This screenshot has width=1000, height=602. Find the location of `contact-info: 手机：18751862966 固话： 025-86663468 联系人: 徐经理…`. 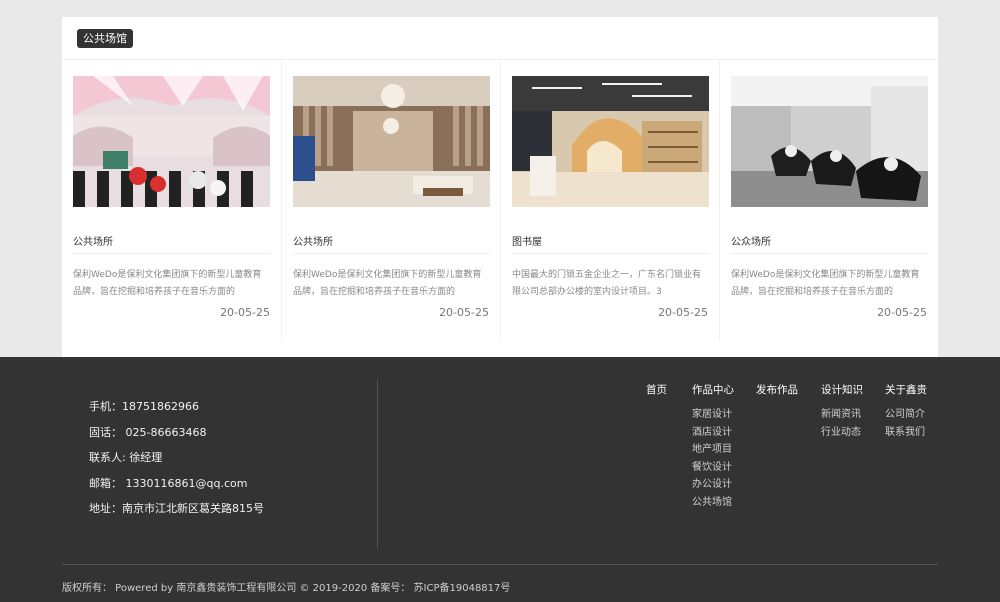

contact-info: 手机：18751862966 固话： 025-86663468 联系人: 徐经理… is located at coordinates (176, 463).